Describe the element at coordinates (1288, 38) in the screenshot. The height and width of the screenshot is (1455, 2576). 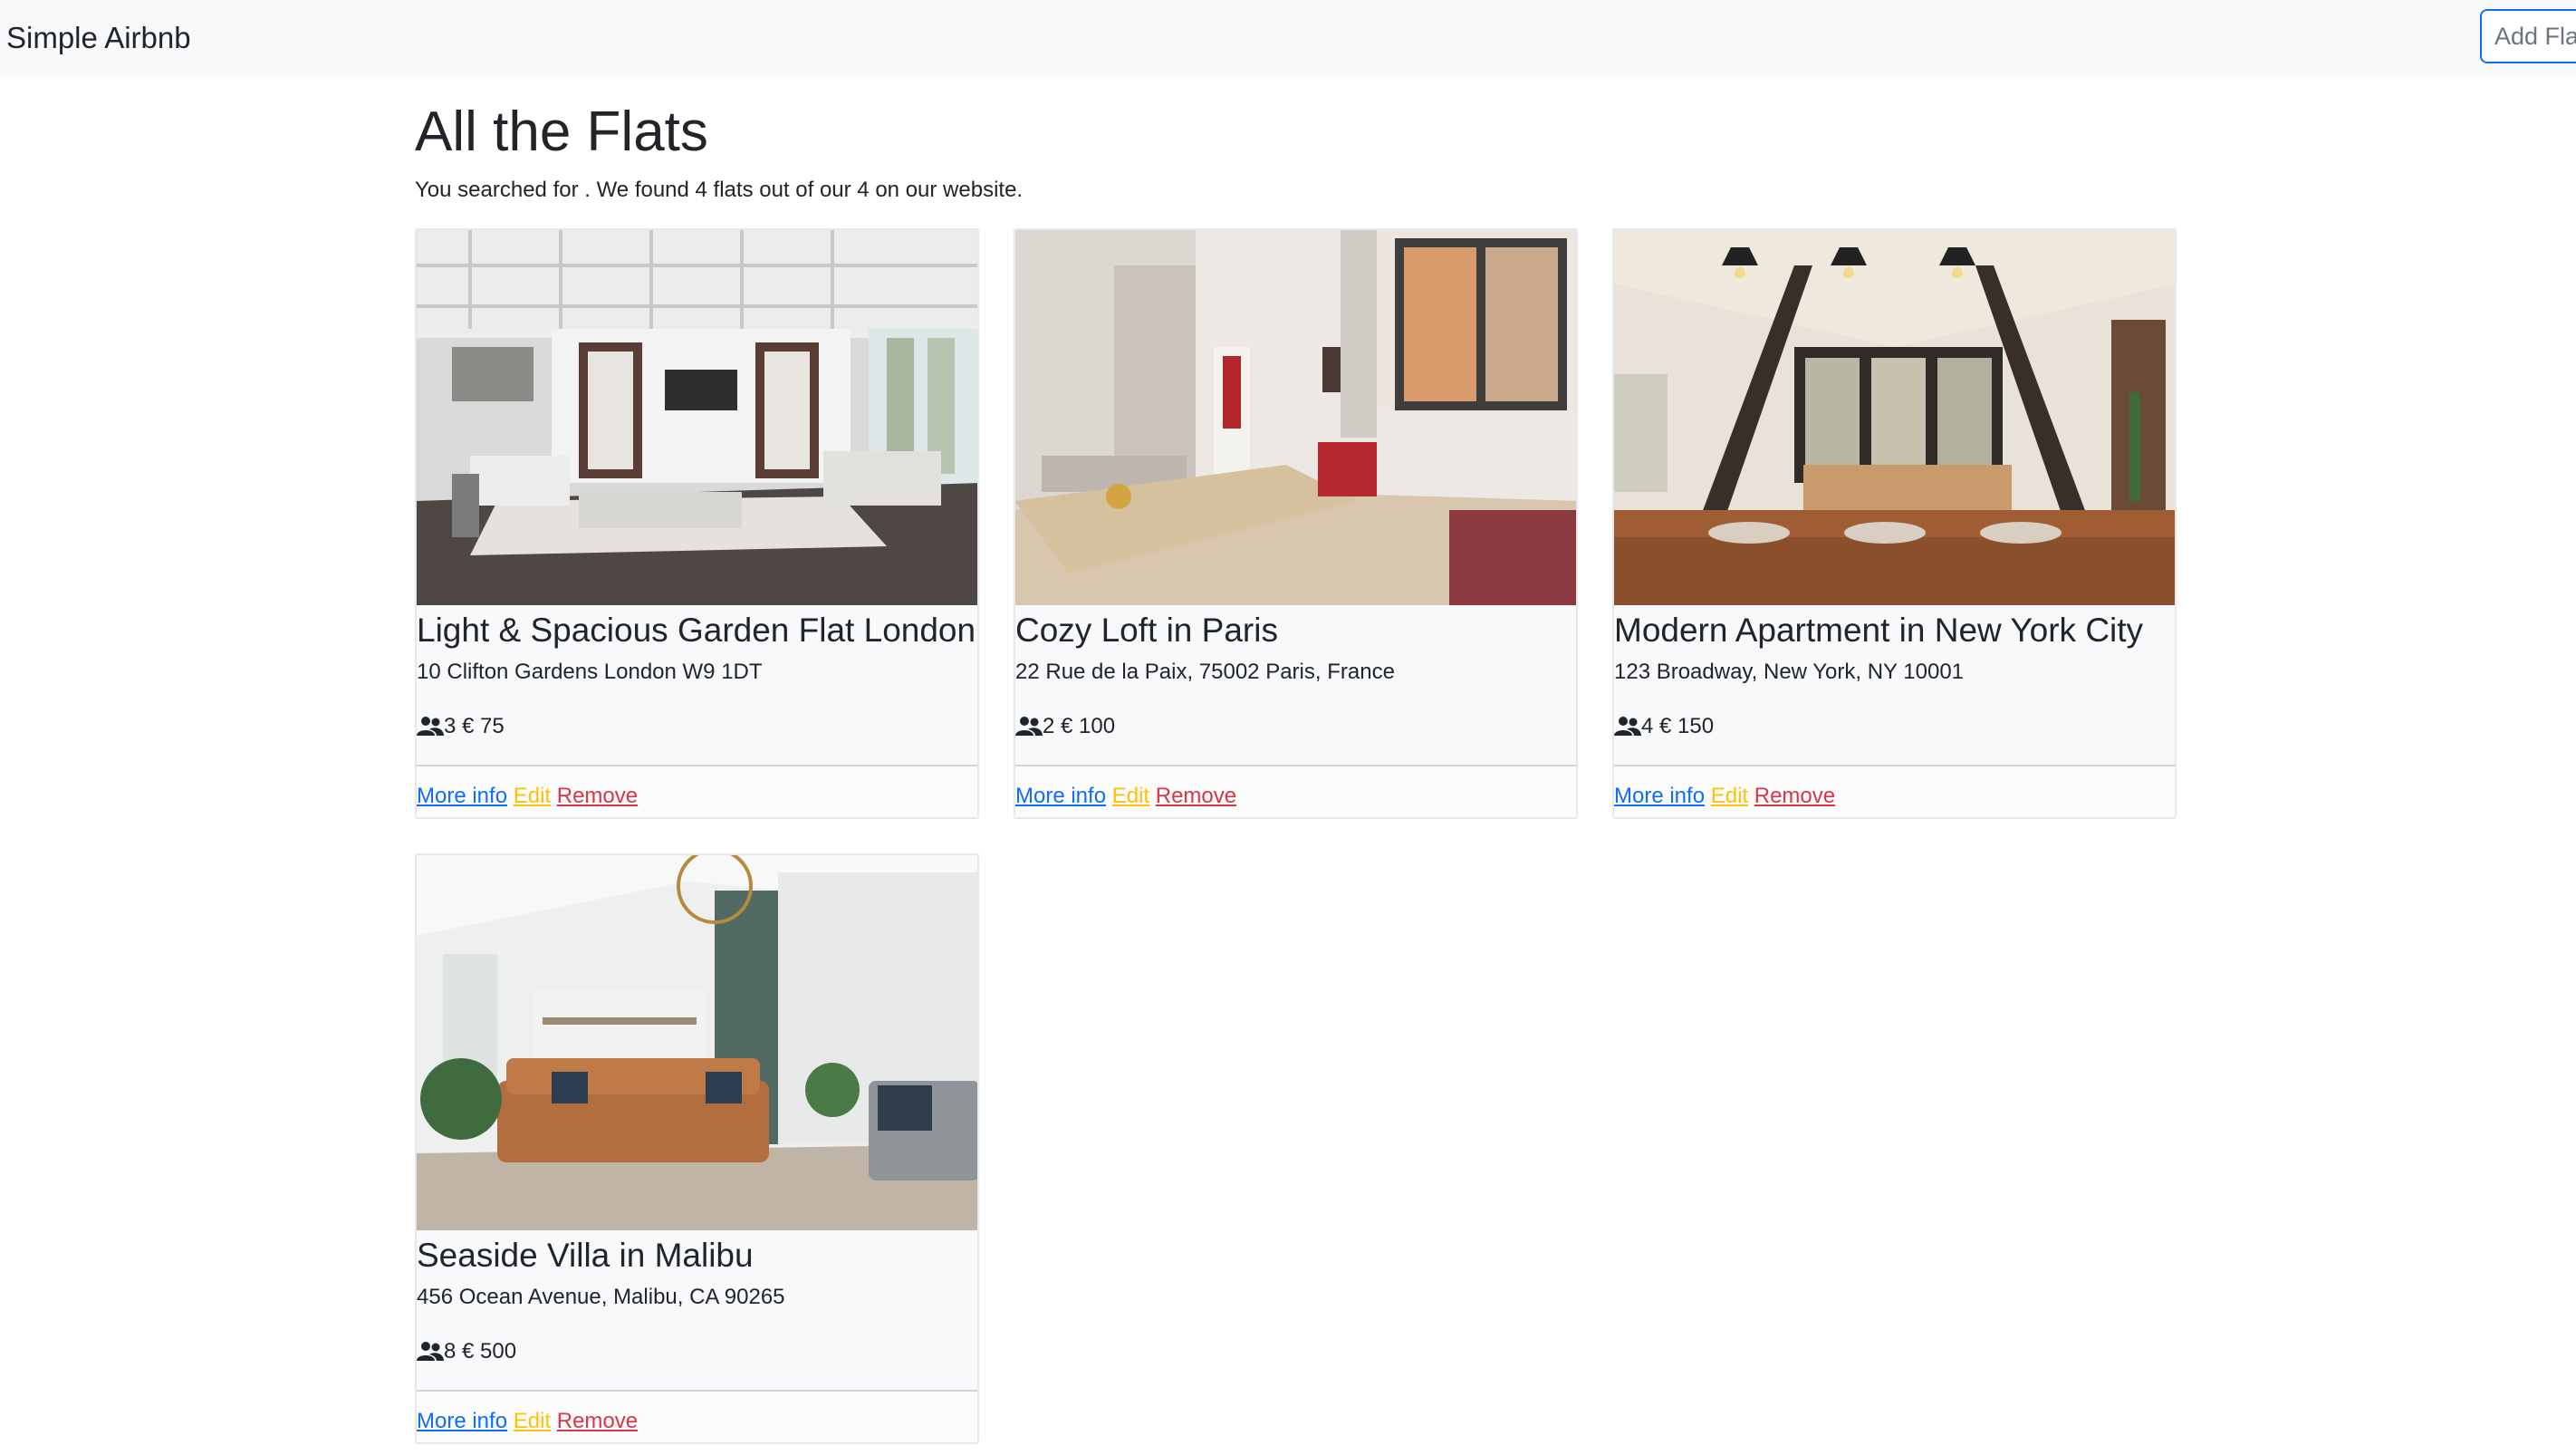
I see `navbar: Simple Airbnb Add Flat` at that location.